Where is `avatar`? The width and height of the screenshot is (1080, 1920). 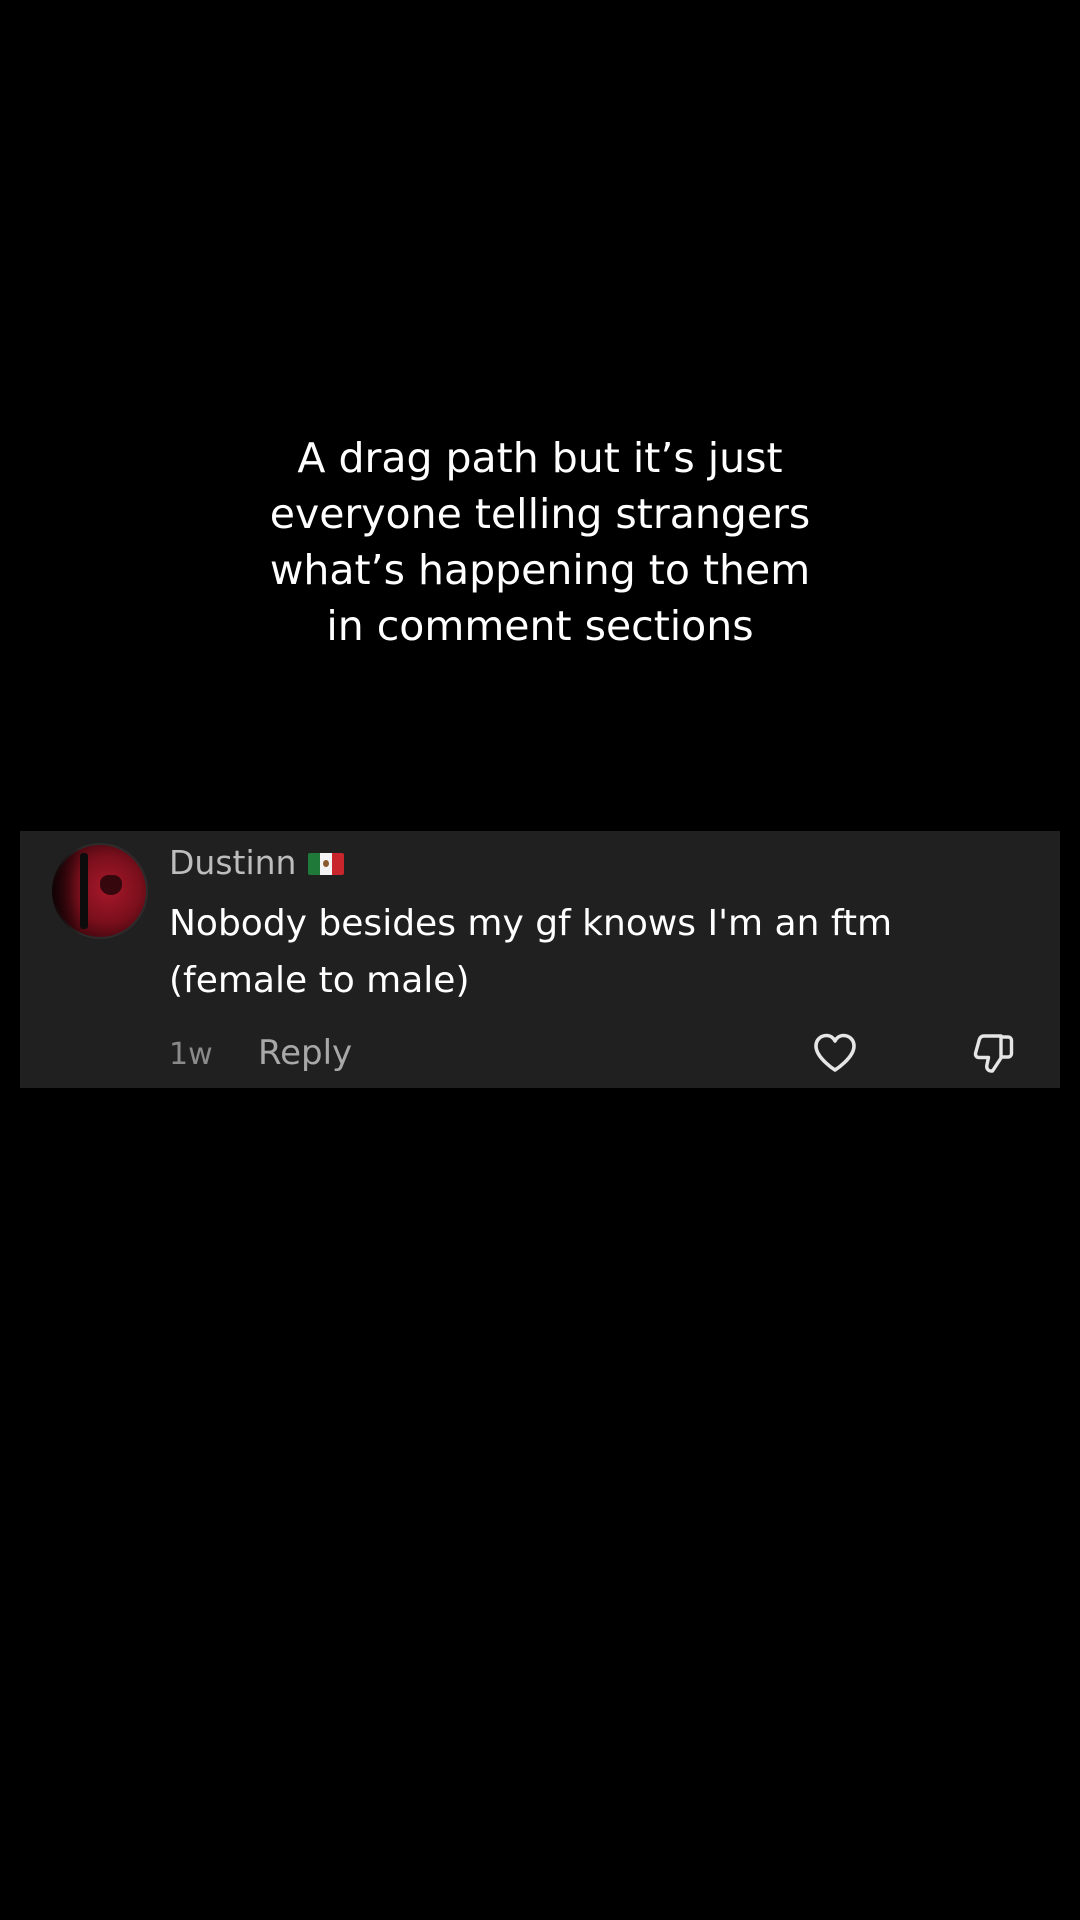
avatar is located at coordinates (100, 891).